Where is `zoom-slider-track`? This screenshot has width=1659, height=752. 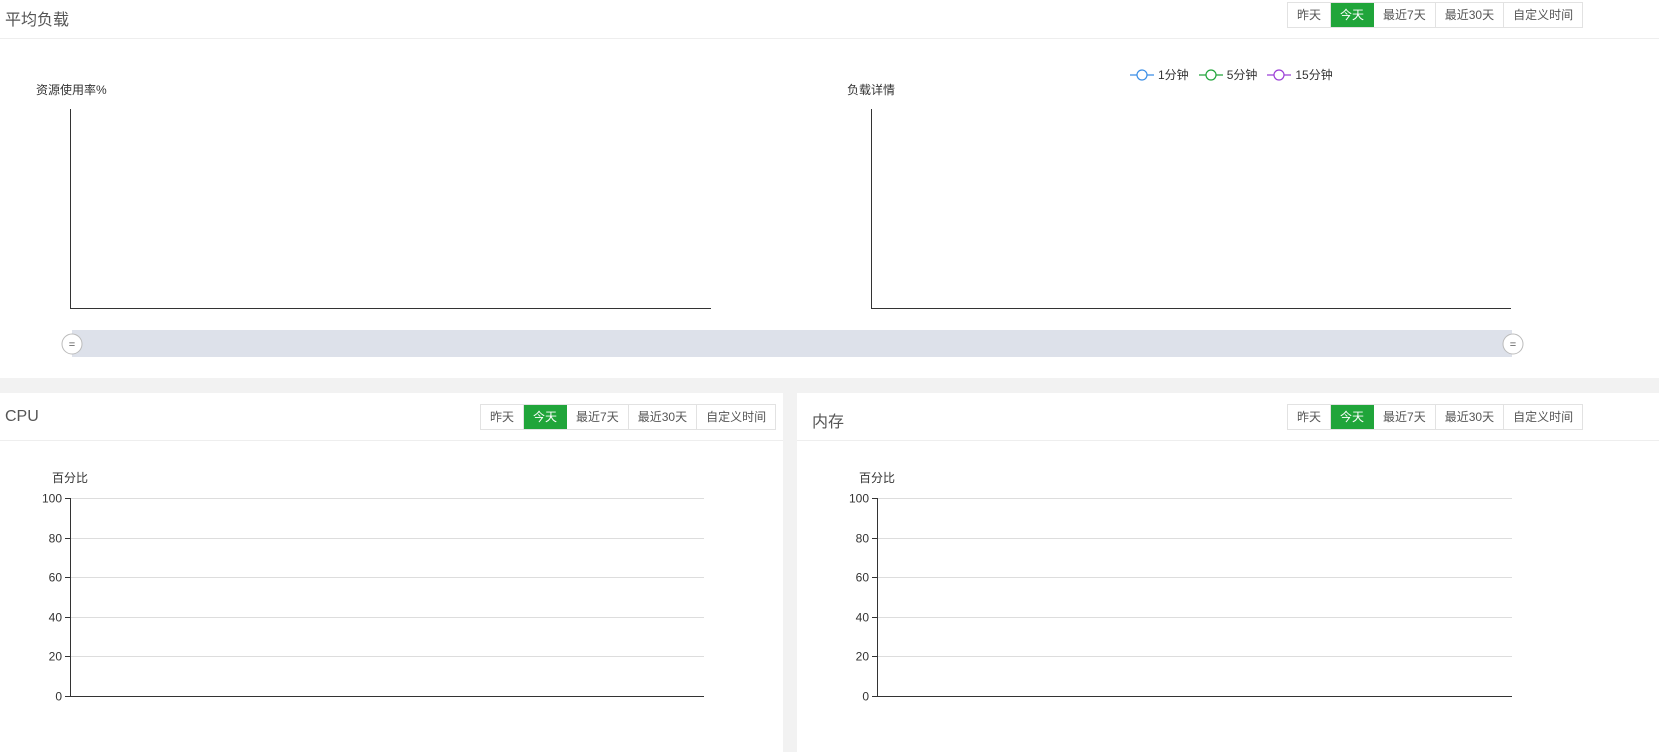
zoom-slider-track is located at coordinates (792, 343).